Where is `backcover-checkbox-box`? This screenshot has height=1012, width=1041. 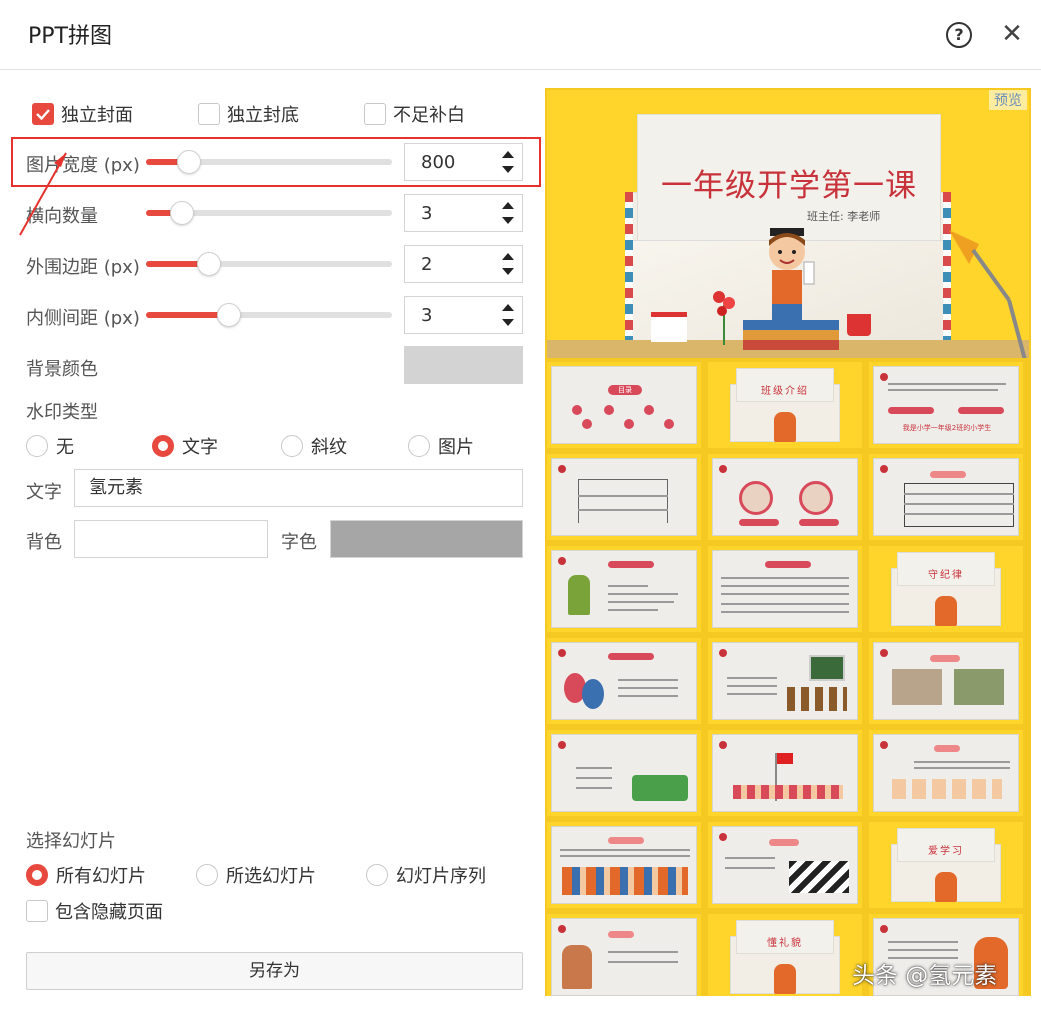 backcover-checkbox-box is located at coordinates (209, 114).